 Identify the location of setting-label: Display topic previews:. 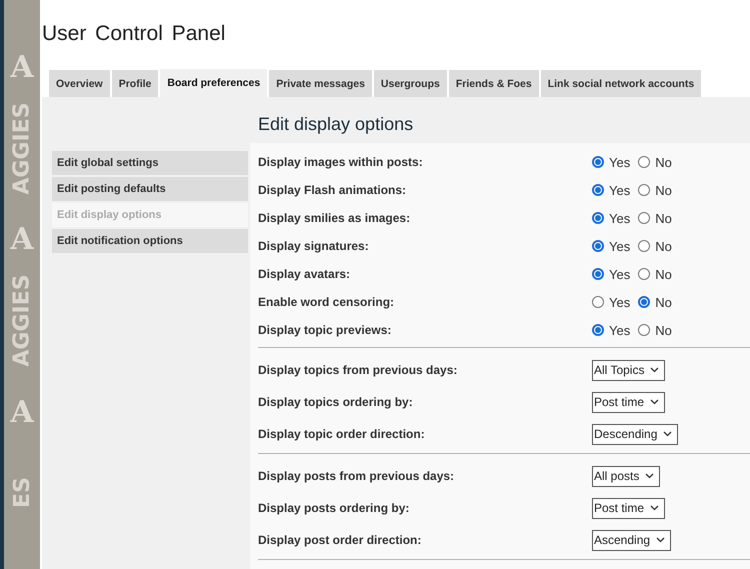
(325, 330).